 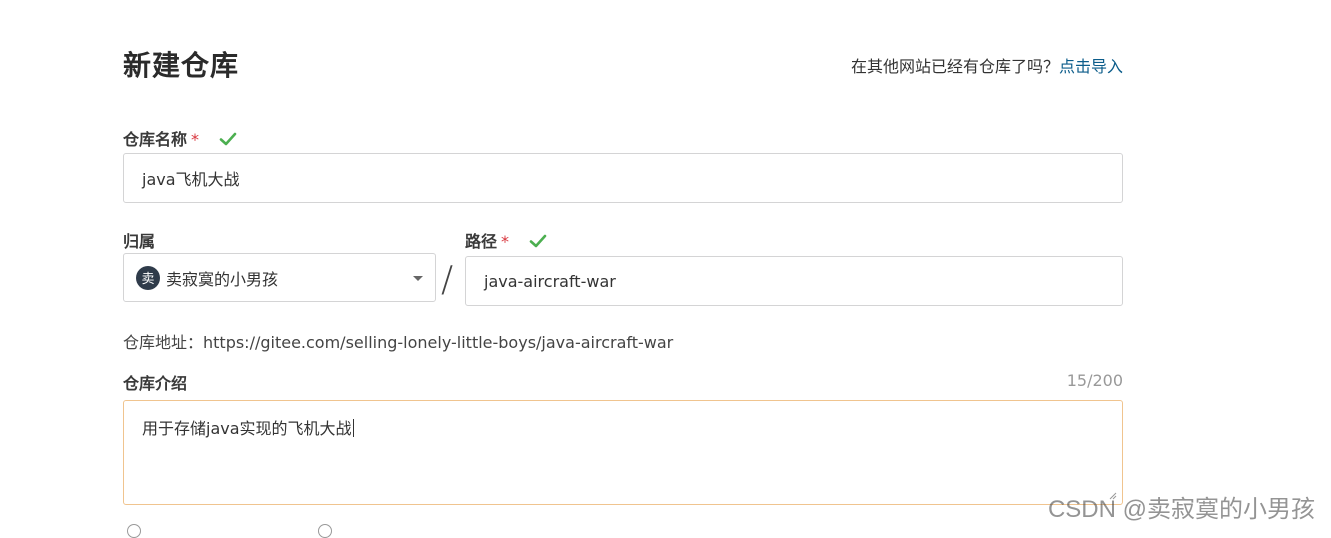 I want to click on owner-label: 归属, so click(x=139, y=241).